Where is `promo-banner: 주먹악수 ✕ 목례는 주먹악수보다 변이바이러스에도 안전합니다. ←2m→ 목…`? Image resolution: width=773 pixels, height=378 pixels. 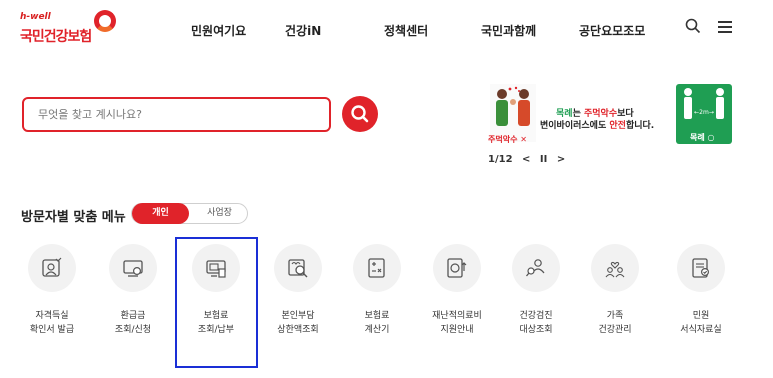
promo-banner: 주먹악수 ✕ 목례는 주먹악수보다 변이바이러스에도 안전합니다. ←2m→ 목… is located at coordinates (613, 115).